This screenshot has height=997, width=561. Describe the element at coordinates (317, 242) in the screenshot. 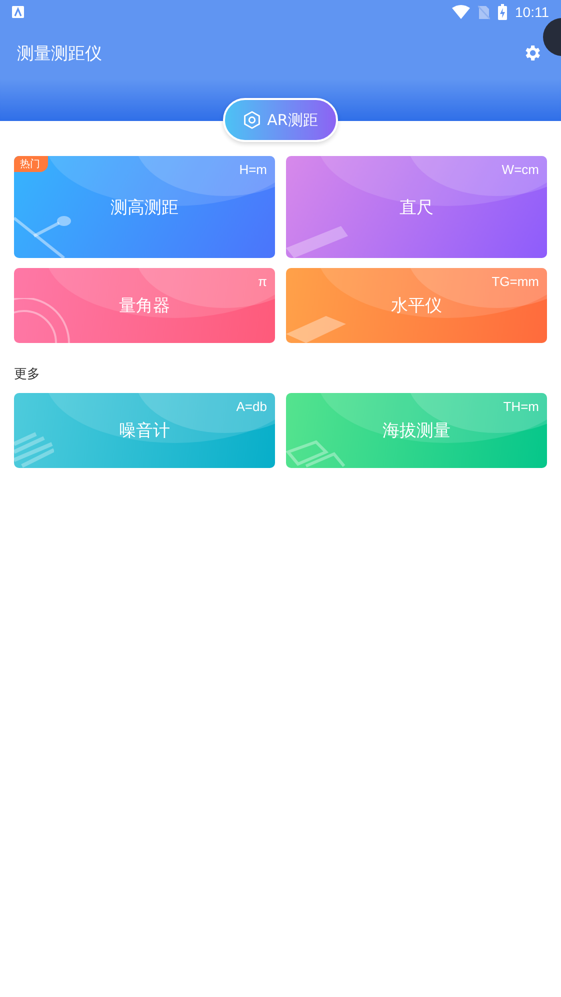

I see `ruler-drawing` at that location.